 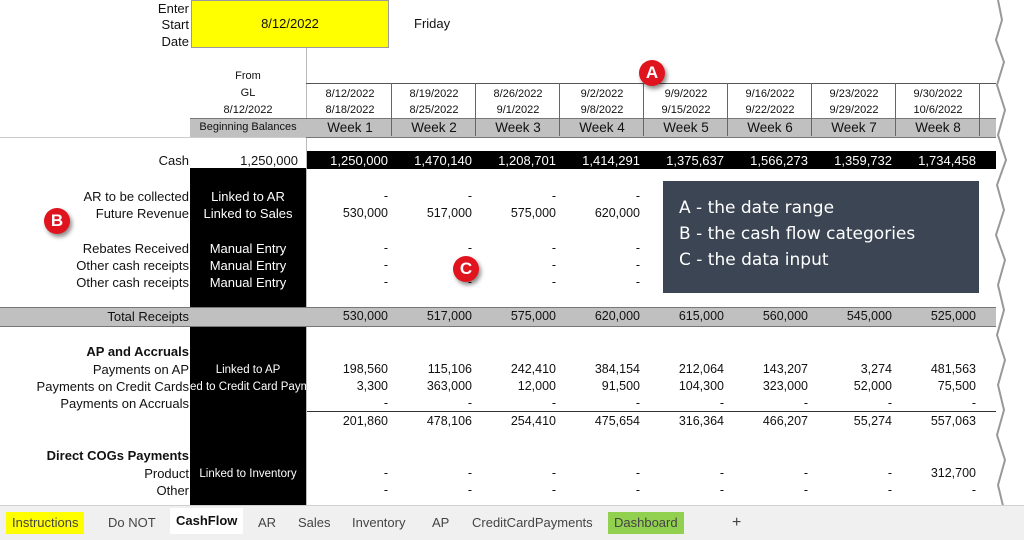 What do you see at coordinates (682, 386) in the screenshot?
I see `cell-payments-cc: 104,300` at bounding box center [682, 386].